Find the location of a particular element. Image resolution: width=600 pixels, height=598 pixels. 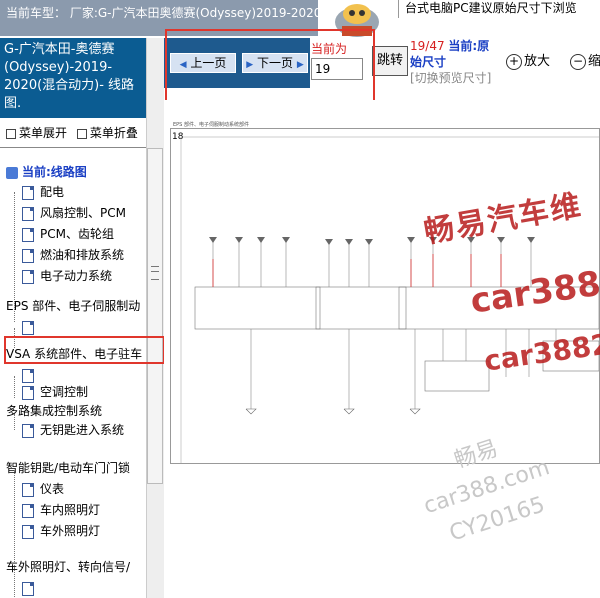

tree-label: 无钥匙进入系统 is located at coordinates (82, 430).